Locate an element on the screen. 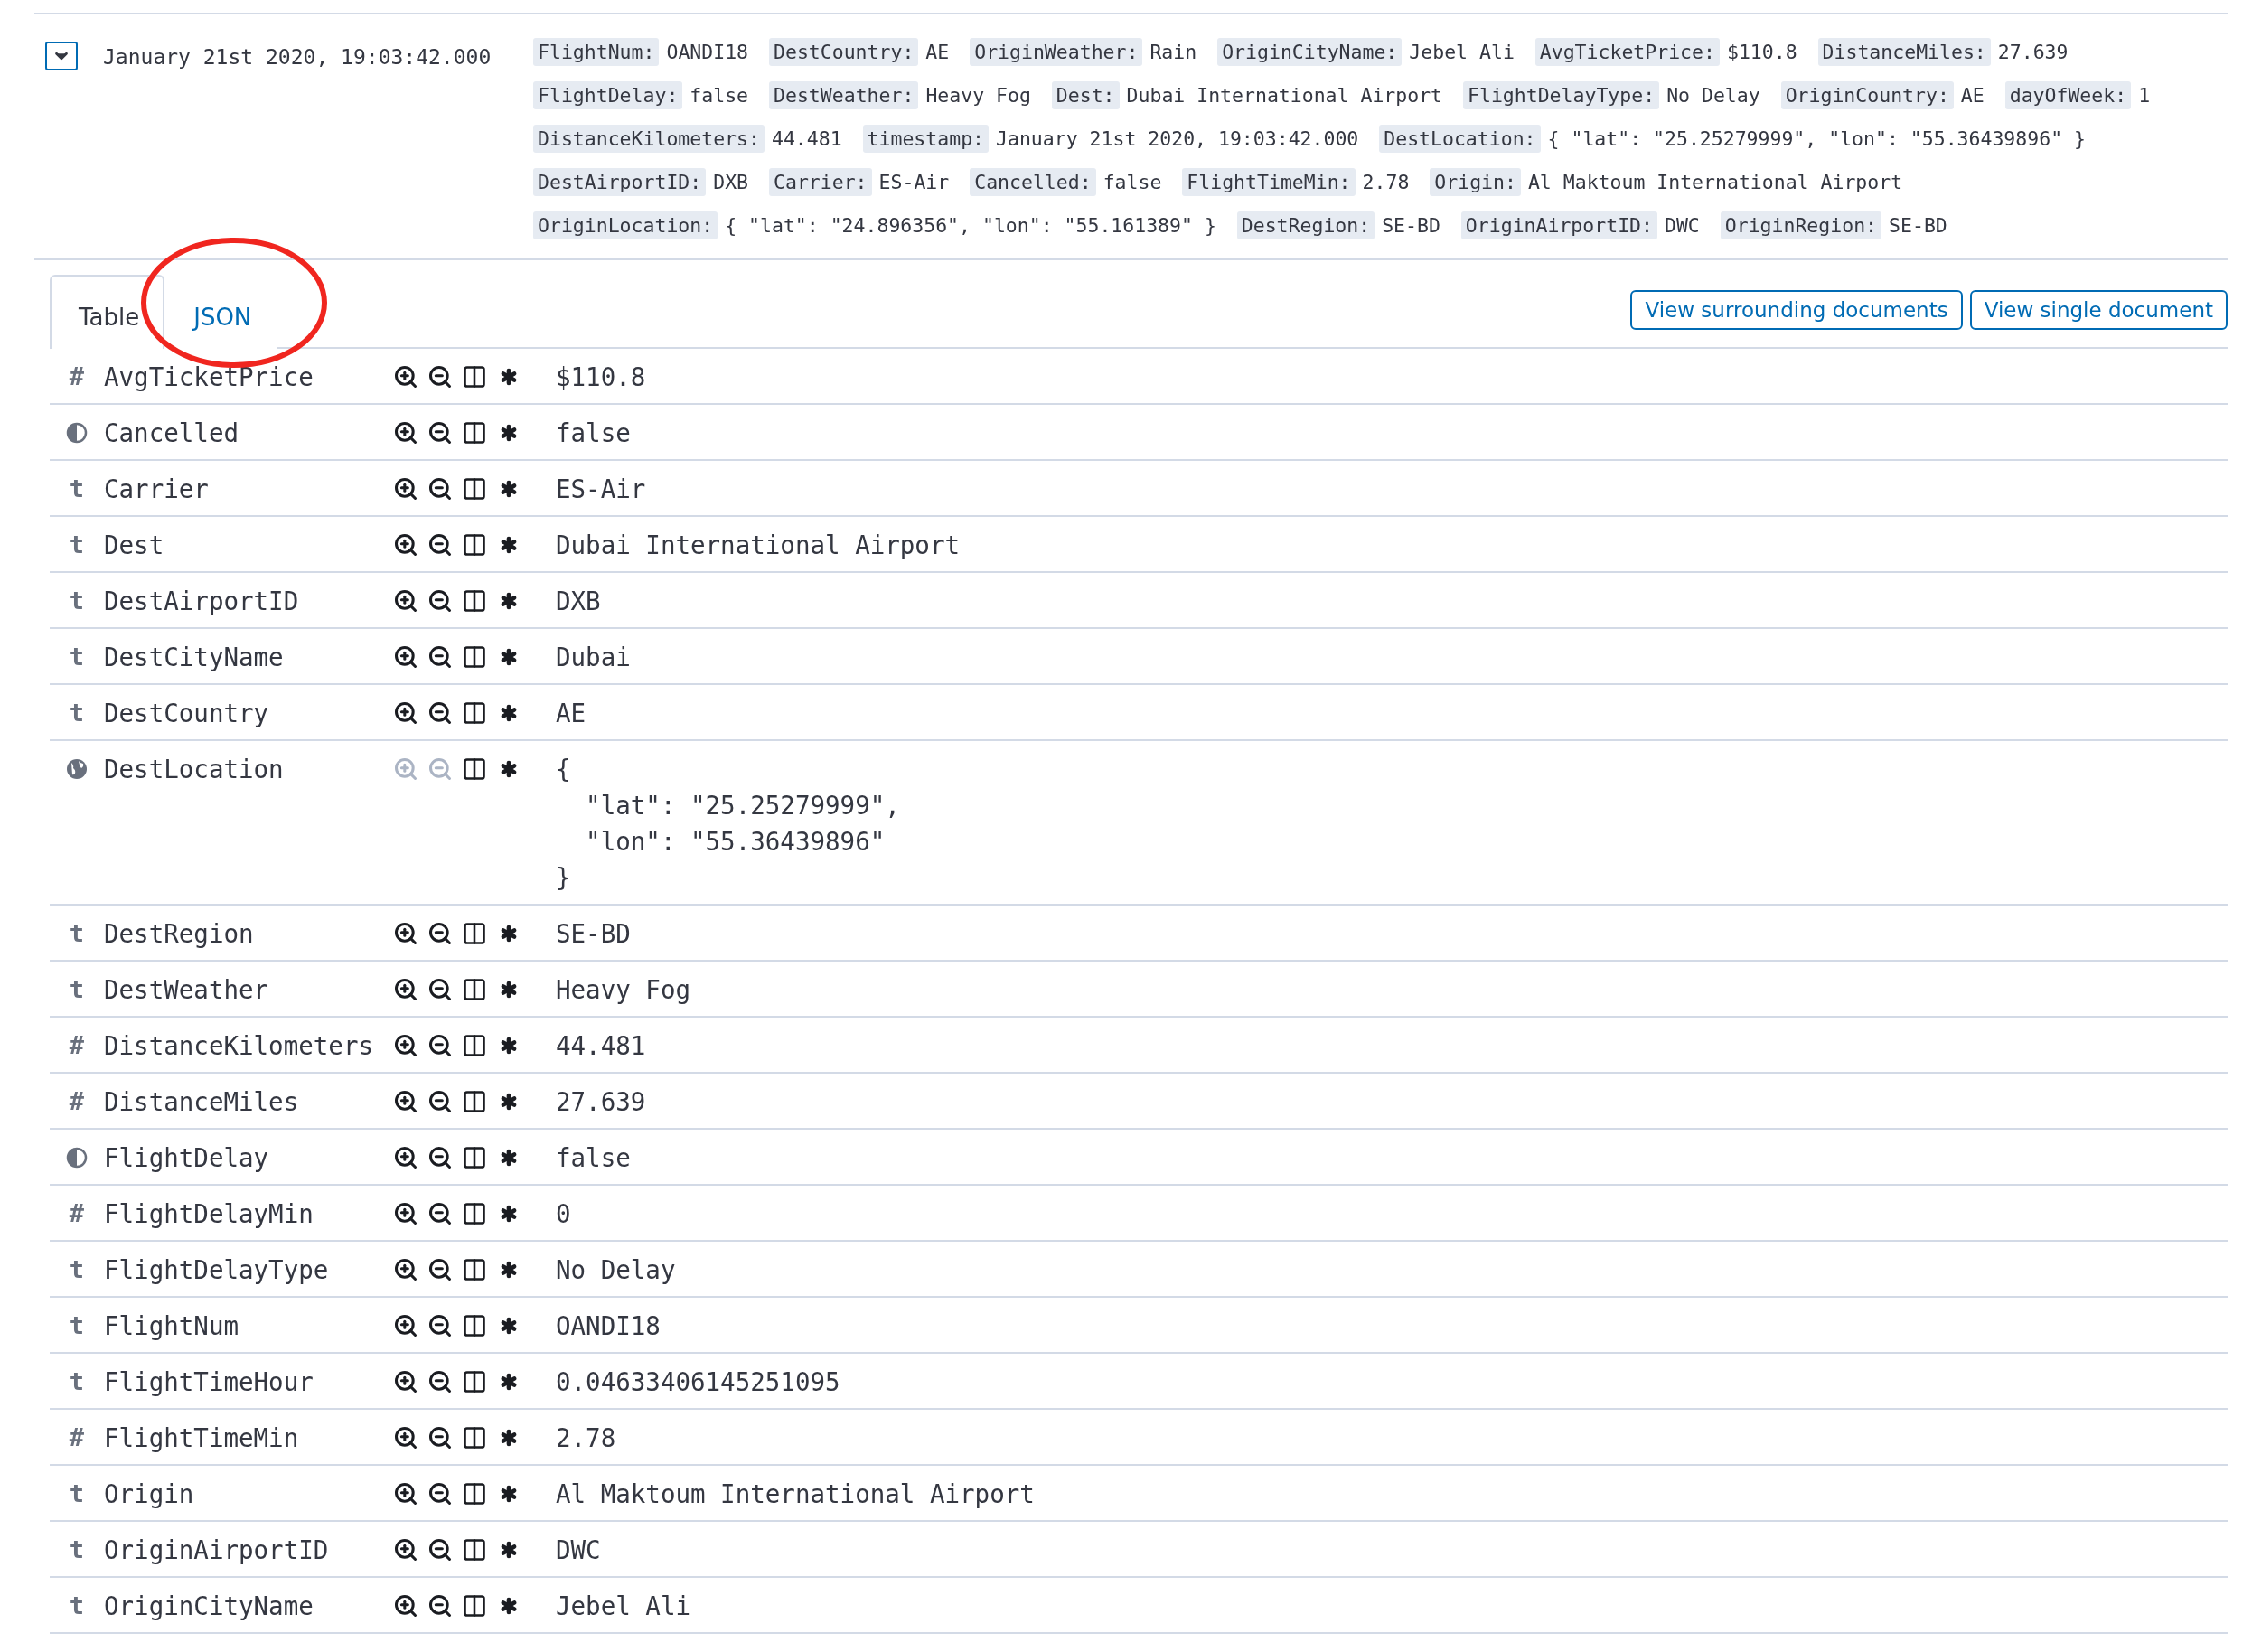 The image size is (2252, 1652). field-name: Dest is located at coordinates (135, 545).